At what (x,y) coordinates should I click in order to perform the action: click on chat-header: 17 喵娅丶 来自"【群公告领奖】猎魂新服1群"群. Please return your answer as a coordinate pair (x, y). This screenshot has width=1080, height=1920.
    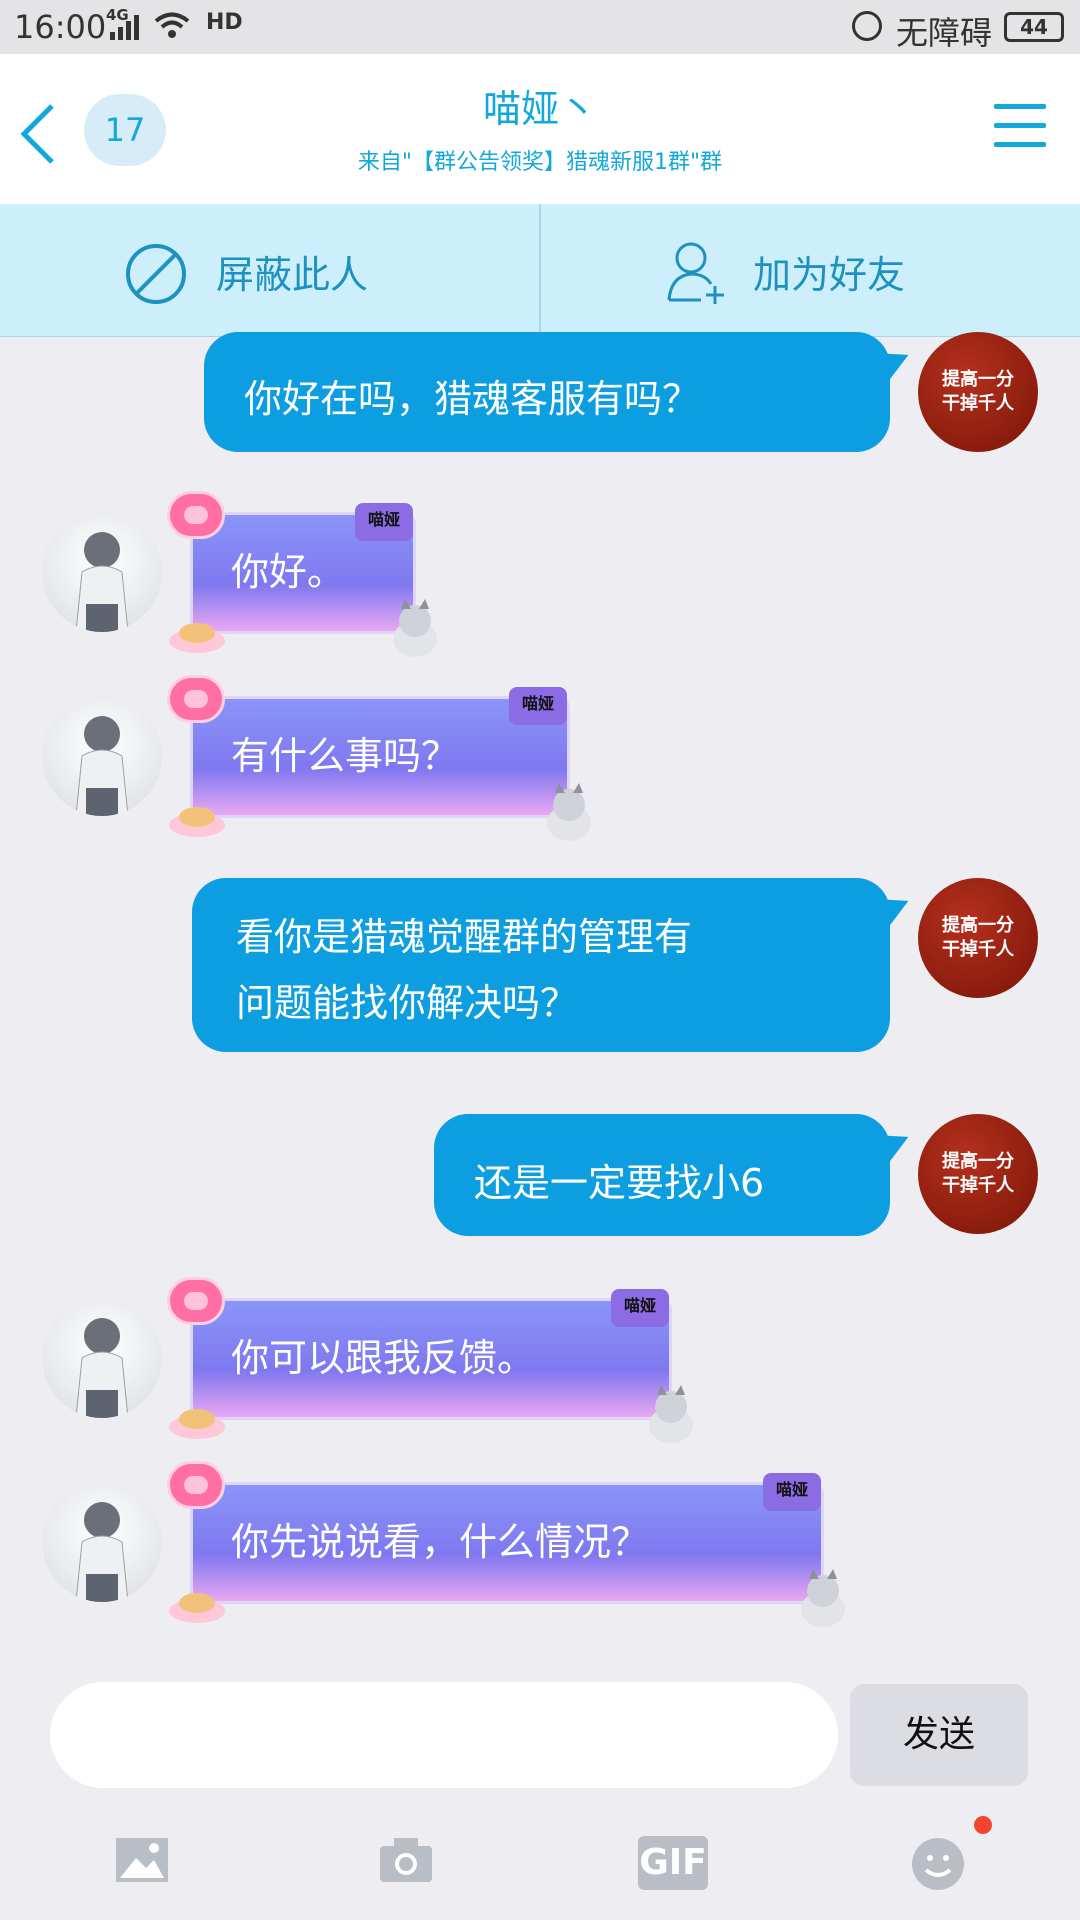
    Looking at the image, I should click on (540, 129).